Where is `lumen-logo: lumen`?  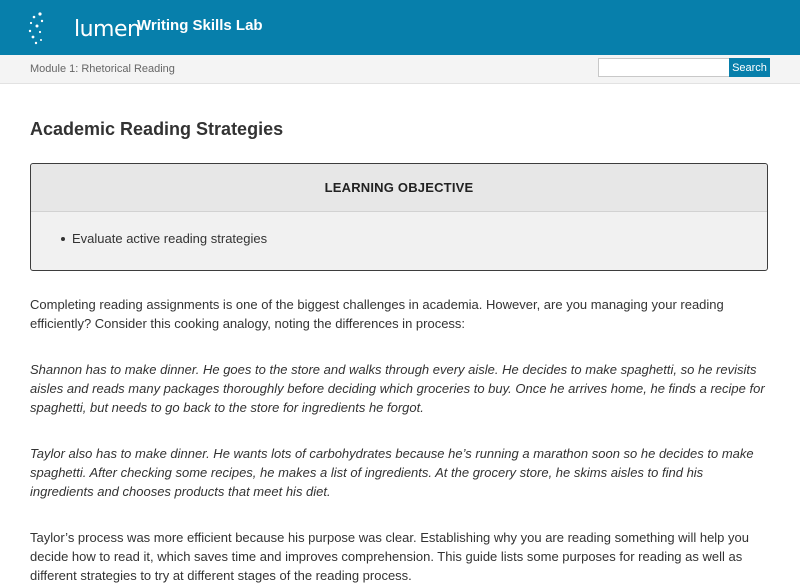
lumen-logo: lumen is located at coordinates (84, 28).